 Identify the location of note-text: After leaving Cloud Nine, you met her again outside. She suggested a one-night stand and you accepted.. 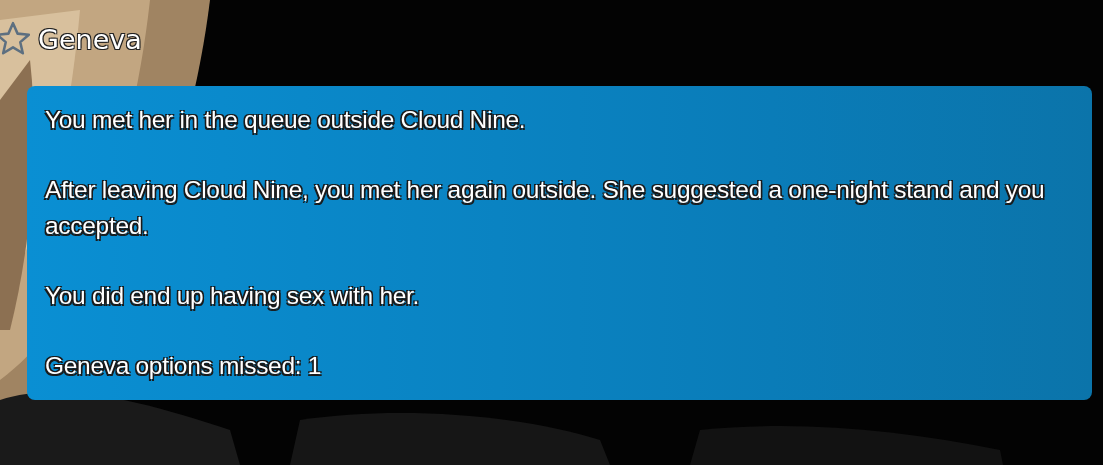
(545, 208).